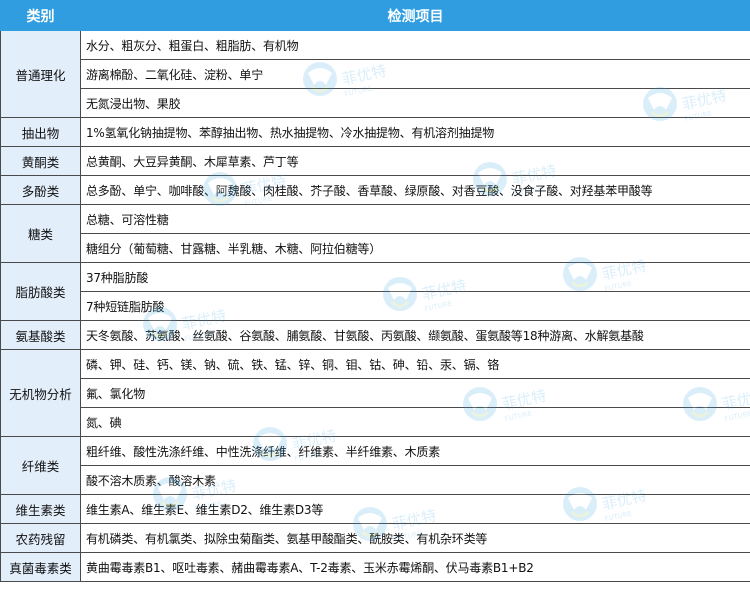 The image size is (750, 589). I want to click on category-cell: 真菌毒素类, so click(40, 567).